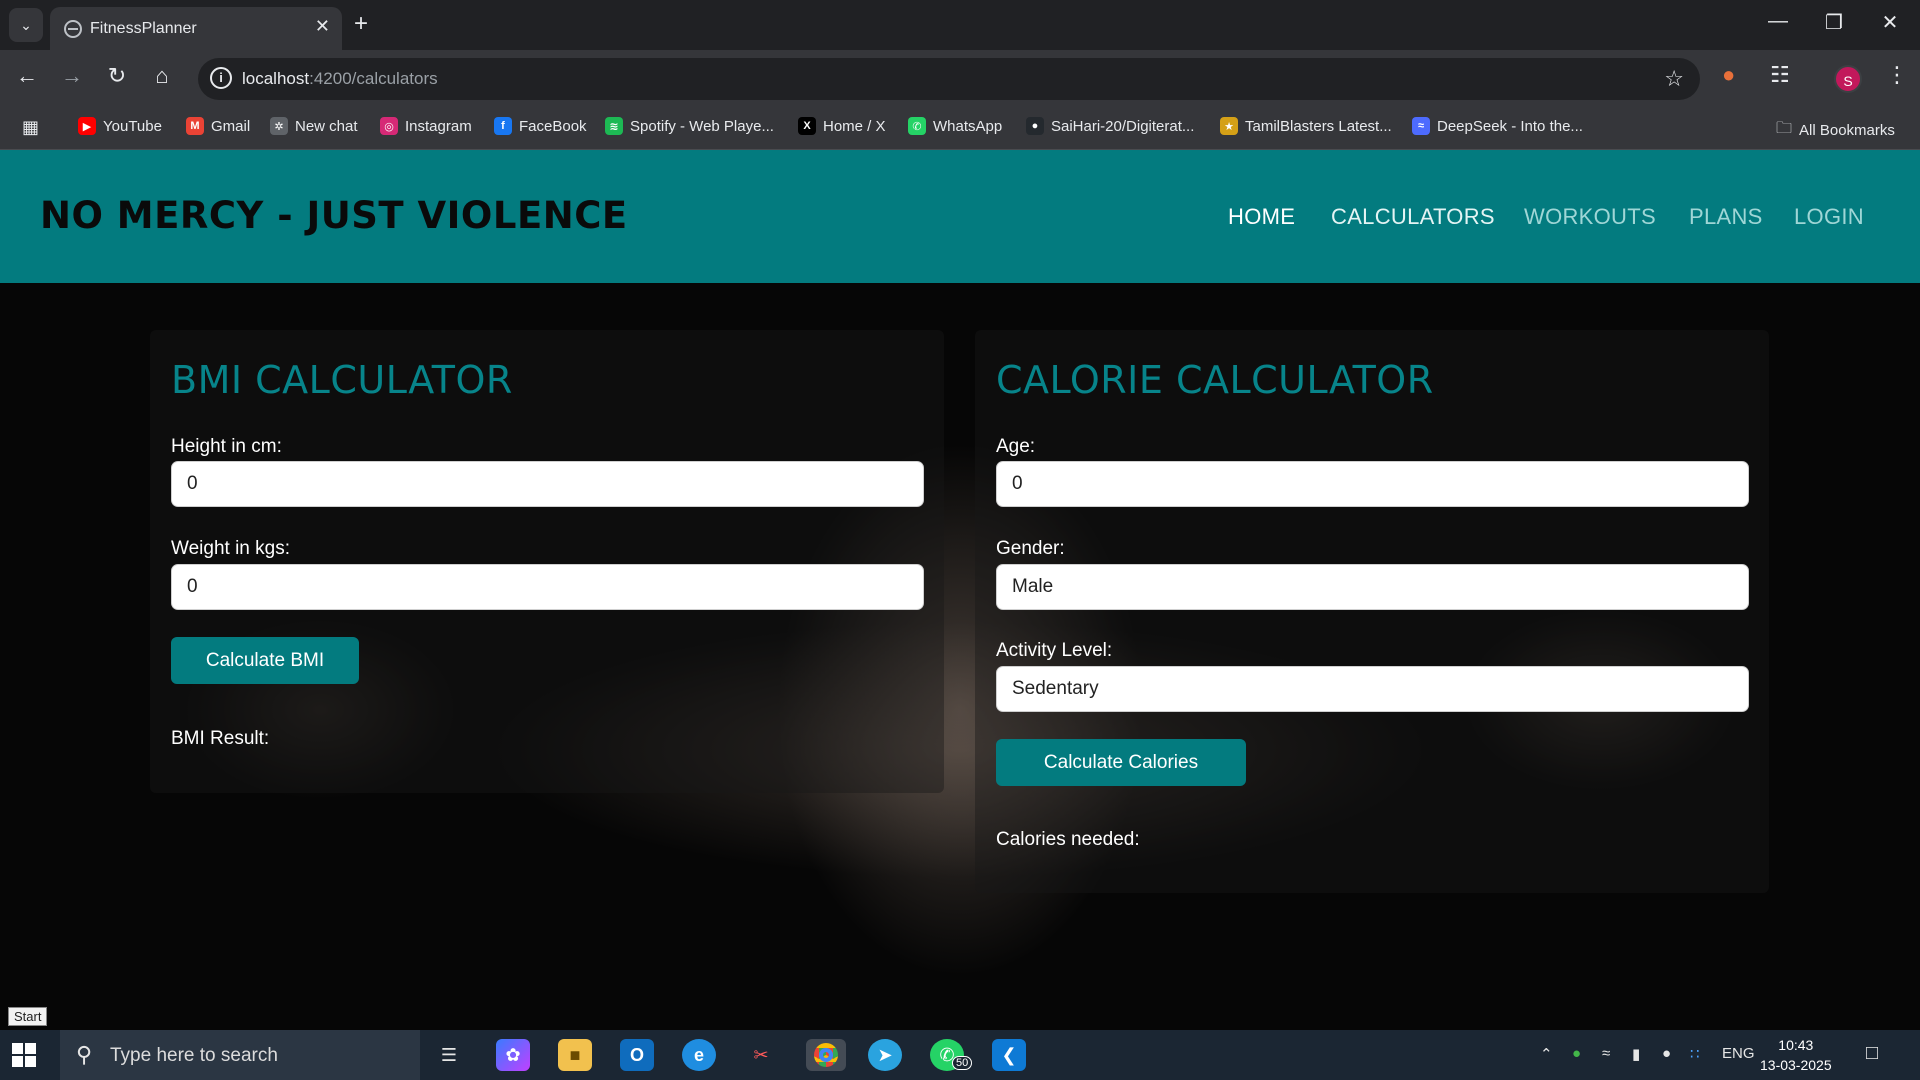 This screenshot has height=1080, width=1920. I want to click on chrome-icon, so click(826, 1055).